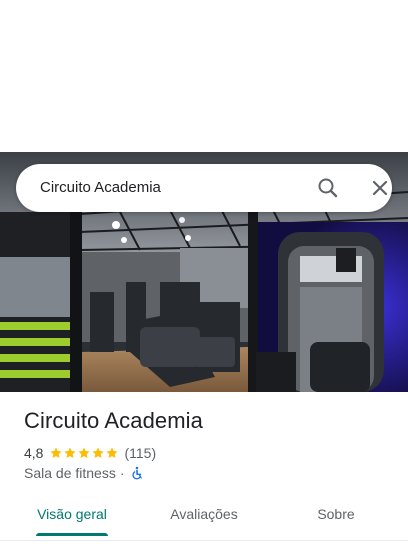 The image size is (408, 544). Describe the element at coordinates (72, 534) in the screenshot. I see `active-tab-indicator` at that location.